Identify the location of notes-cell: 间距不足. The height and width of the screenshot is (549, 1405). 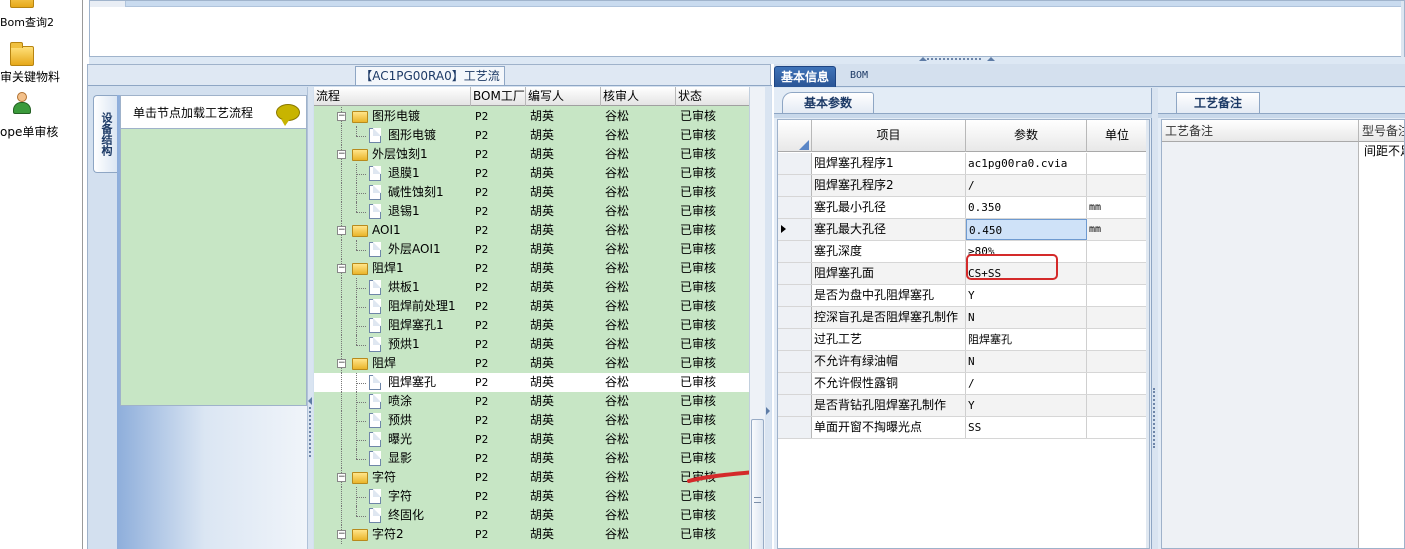
(1382, 151).